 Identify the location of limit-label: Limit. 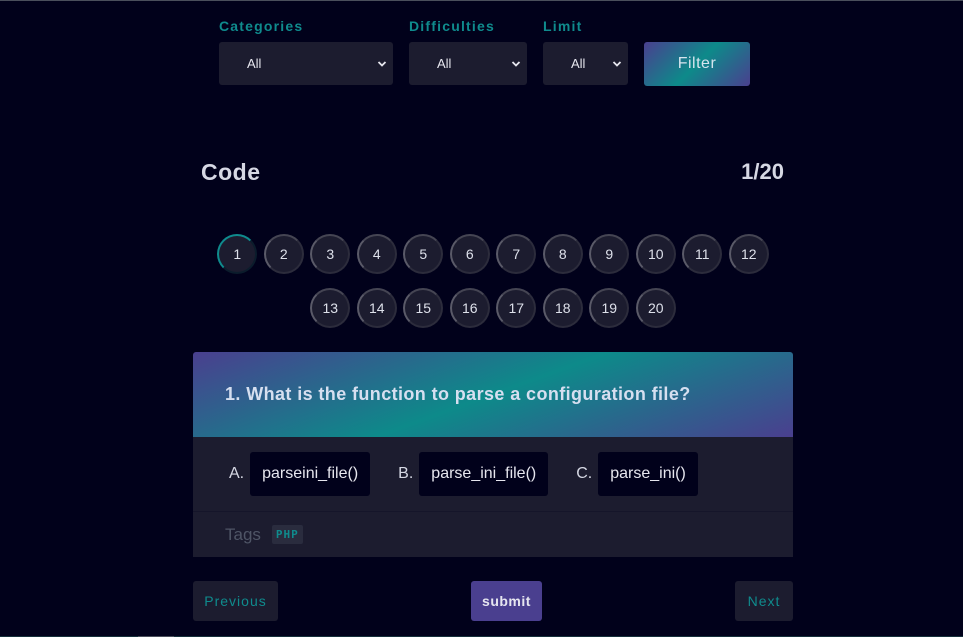
(563, 26).